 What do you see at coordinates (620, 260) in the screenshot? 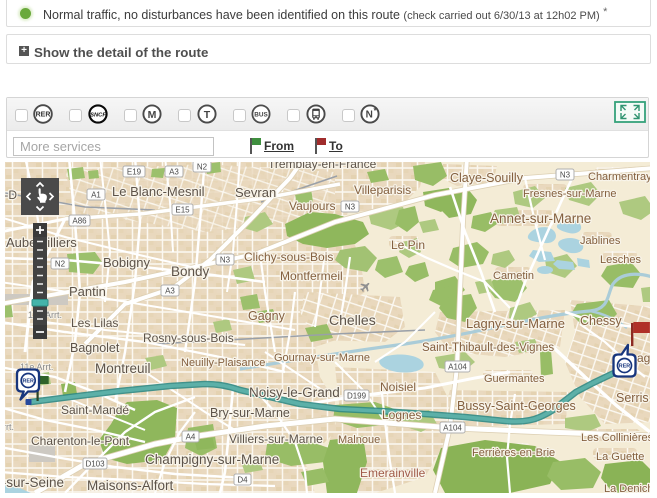
I see `svg-text: Lesches` at bounding box center [620, 260].